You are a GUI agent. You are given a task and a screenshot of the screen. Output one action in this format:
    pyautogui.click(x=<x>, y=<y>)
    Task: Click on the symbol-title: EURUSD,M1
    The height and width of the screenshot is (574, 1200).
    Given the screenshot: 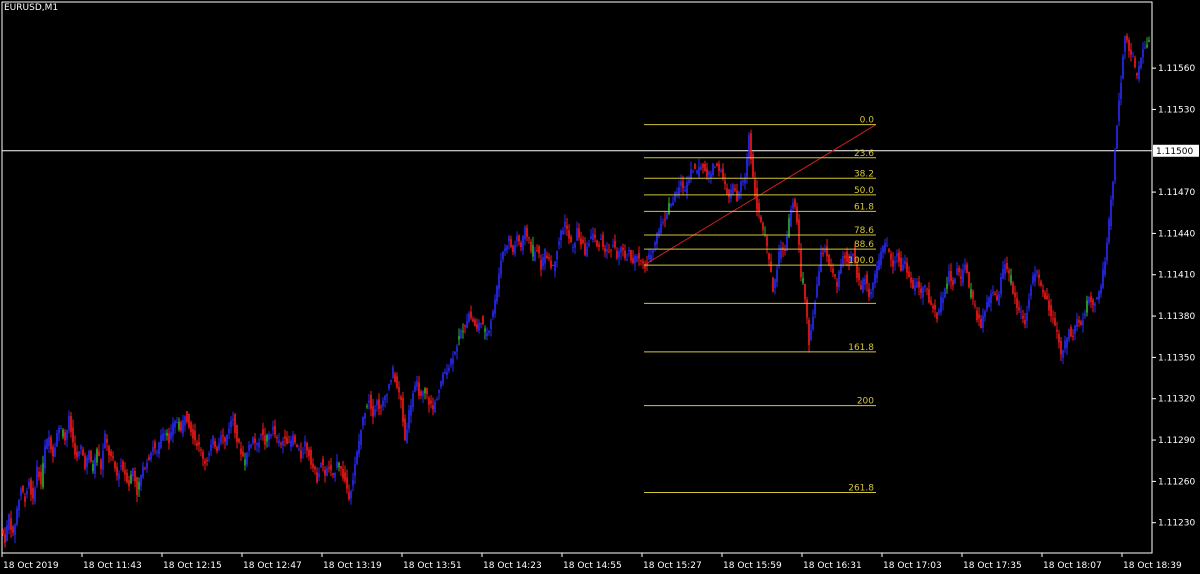 What is the action you would take?
    pyautogui.click(x=31, y=8)
    